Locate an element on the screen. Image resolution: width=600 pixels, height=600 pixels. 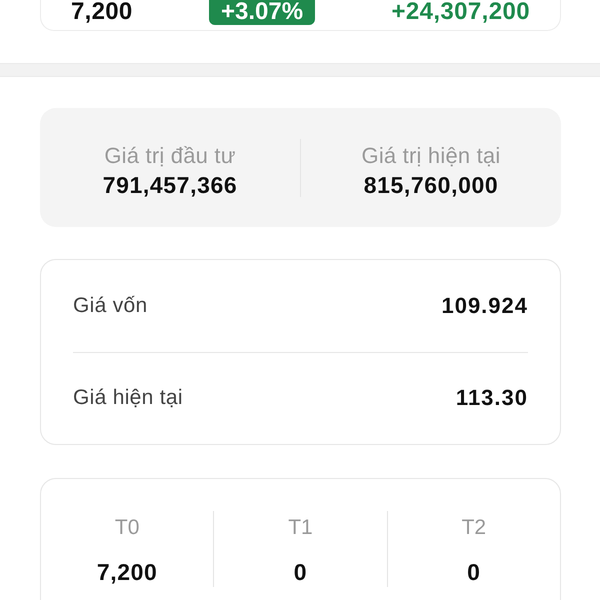
price-label: Giá hiện tại is located at coordinates (128, 398).